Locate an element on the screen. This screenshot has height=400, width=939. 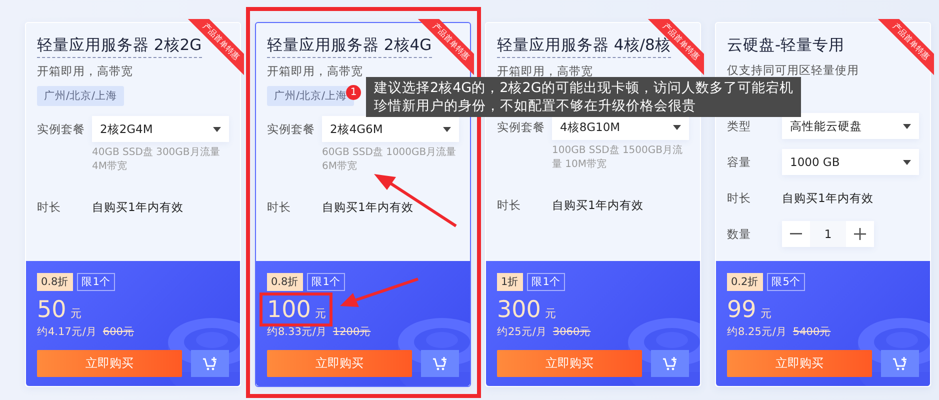
minus-icon is located at coordinates (796, 234).